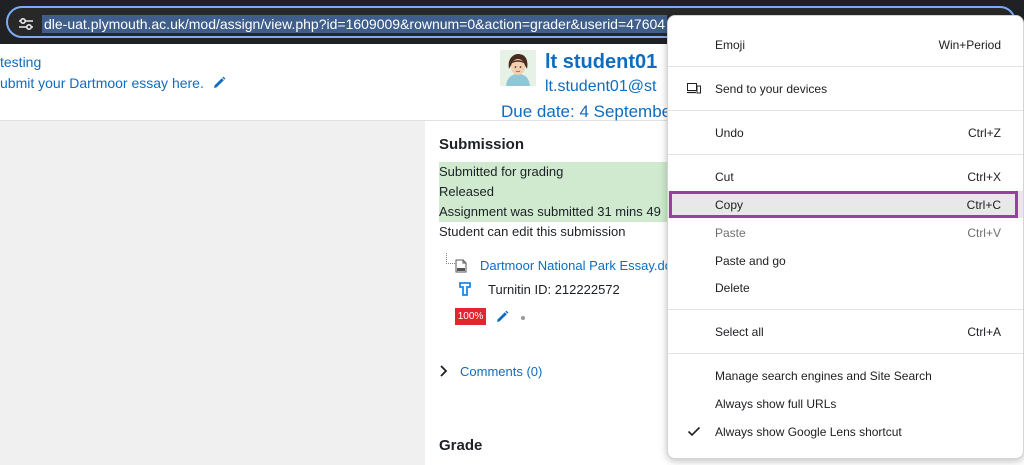 This screenshot has height=465, width=1024. I want to click on student-name: lt student01, so click(601, 62).